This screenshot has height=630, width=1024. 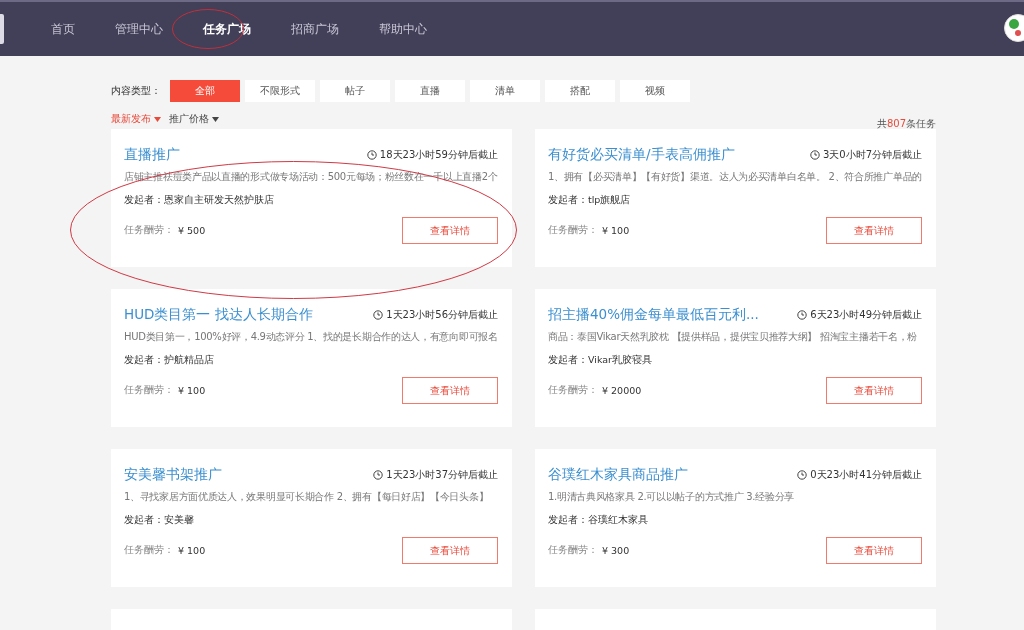 I want to click on deadline-text: 18天23小时59分钟后截止, so click(x=432, y=155).